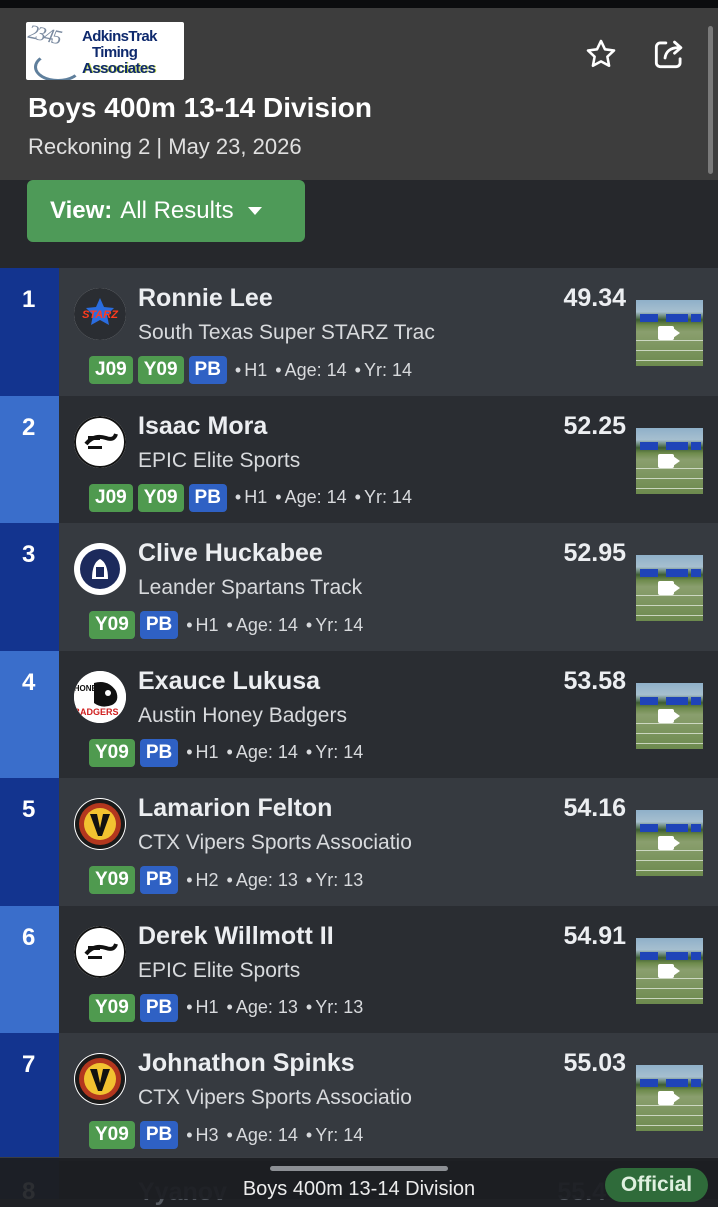 This screenshot has height=1207, width=718. Describe the element at coordinates (594, 935) in the screenshot. I see `result-mark: 54.91` at that location.